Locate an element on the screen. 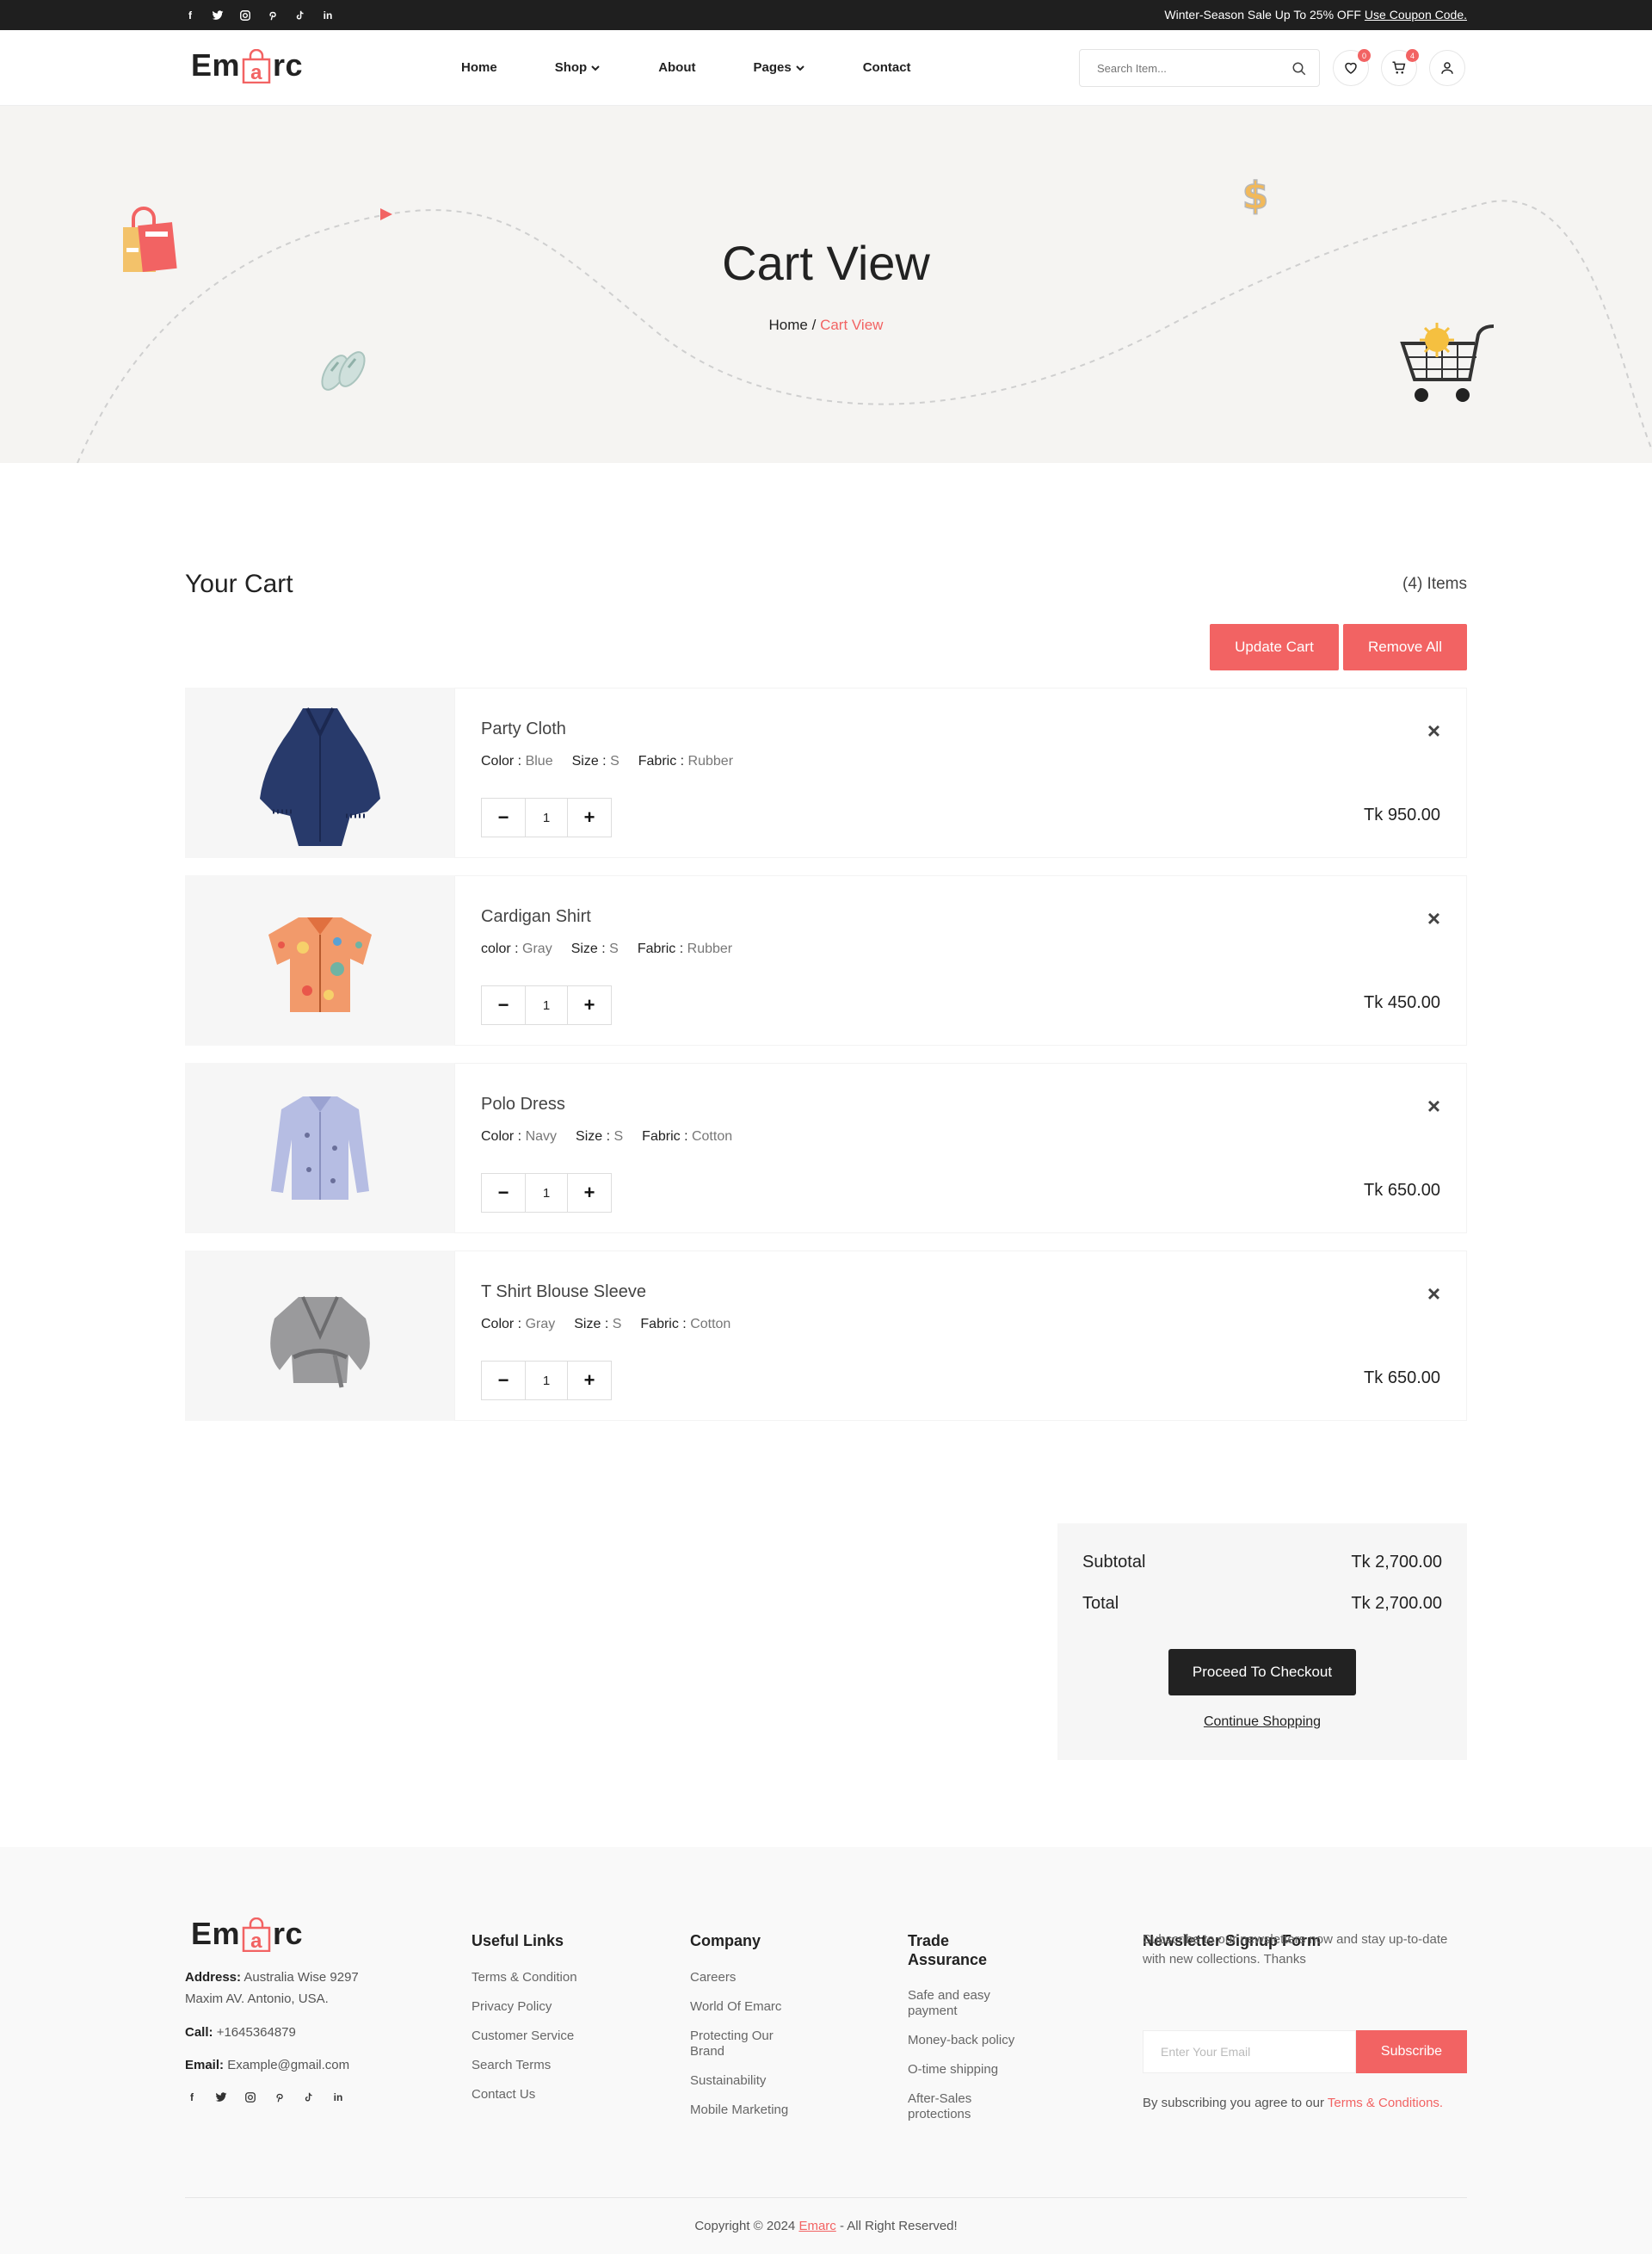  nav-shop-label: Shop is located at coordinates (571, 68).